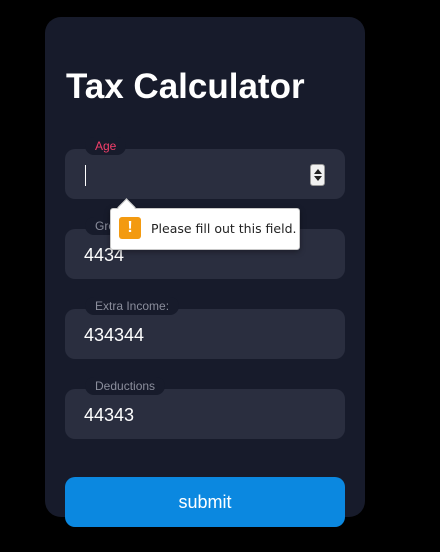 Image resolution: width=440 pixels, height=552 pixels. What do you see at coordinates (114, 335) in the screenshot?
I see `extra-income-value: 434344` at bounding box center [114, 335].